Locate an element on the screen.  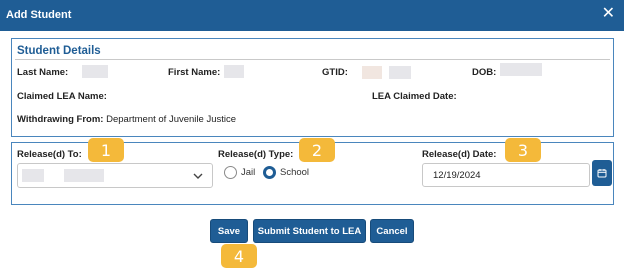
calendar-icon is located at coordinates (602, 173).